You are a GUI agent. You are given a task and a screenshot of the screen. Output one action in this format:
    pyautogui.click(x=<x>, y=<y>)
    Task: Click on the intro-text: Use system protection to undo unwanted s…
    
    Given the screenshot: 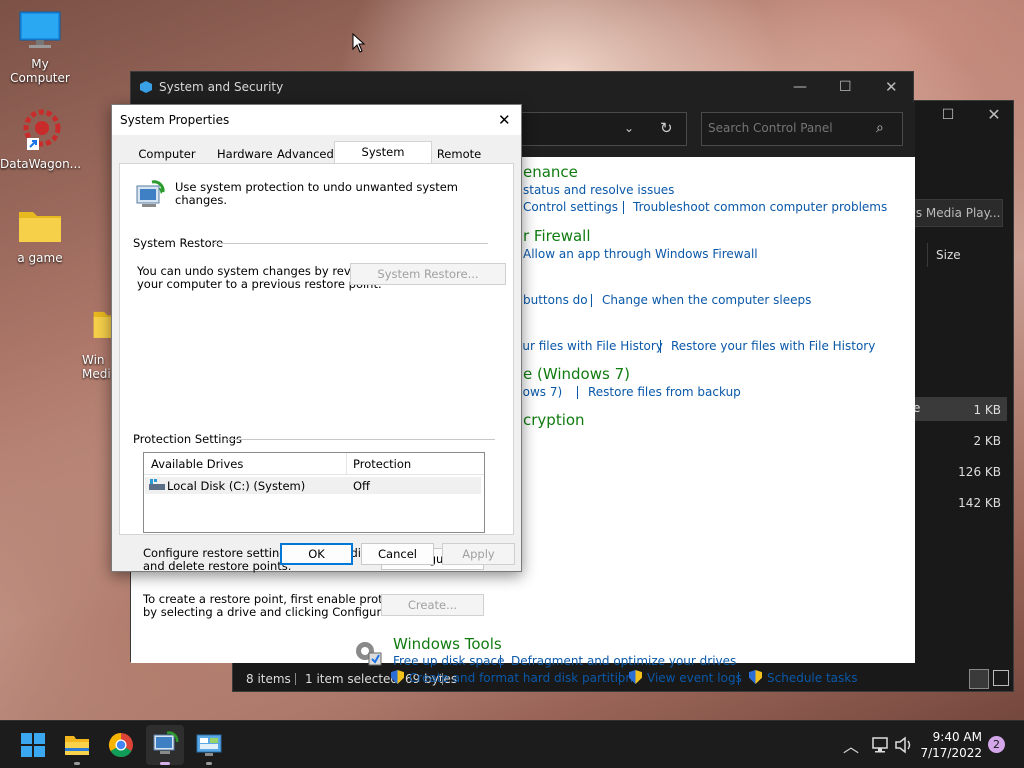 What is the action you would take?
    pyautogui.click(x=316, y=193)
    